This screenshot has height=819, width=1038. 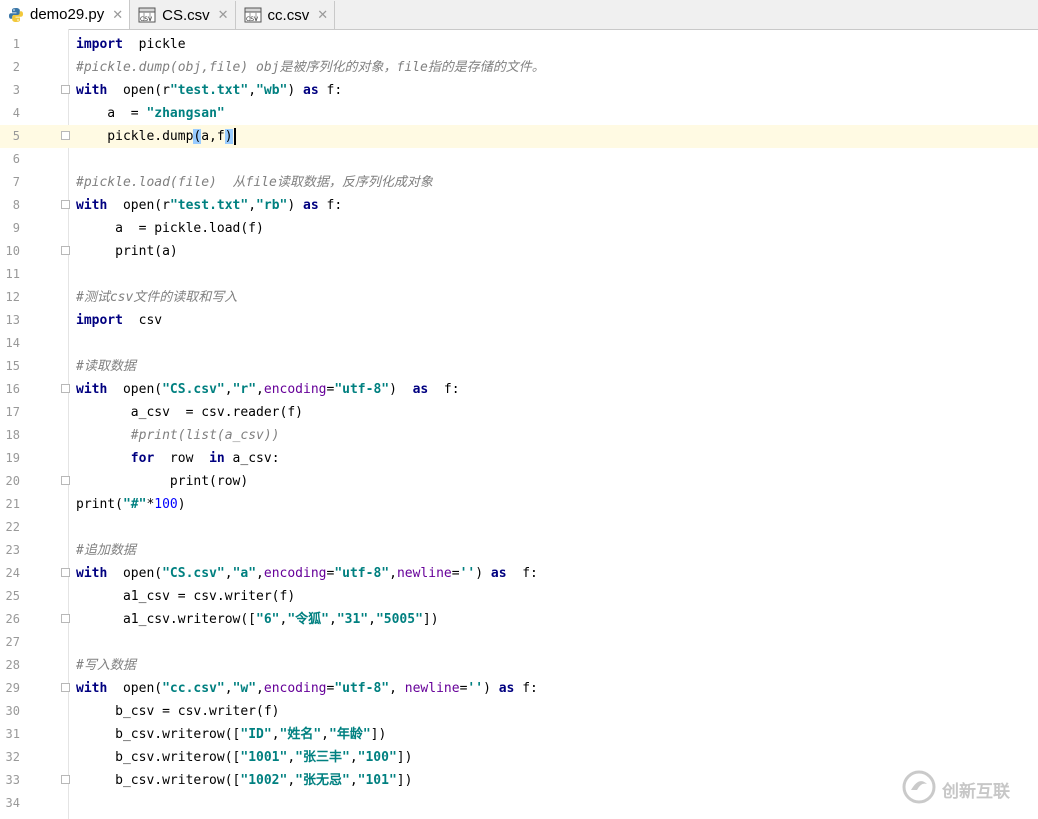 I want to click on code-text: b_csv = csv.writer(f), so click(x=178, y=711).